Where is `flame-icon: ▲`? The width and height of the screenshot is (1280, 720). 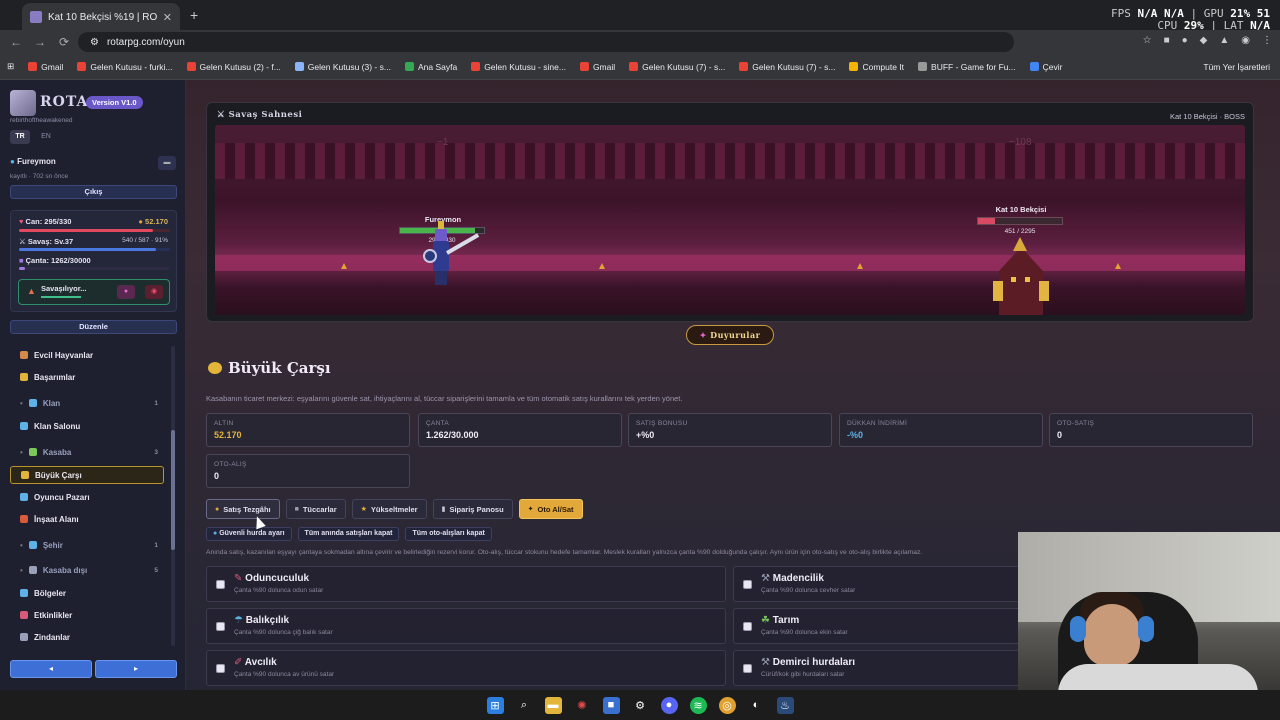
flame-icon: ▲ is located at coordinates (31, 291).